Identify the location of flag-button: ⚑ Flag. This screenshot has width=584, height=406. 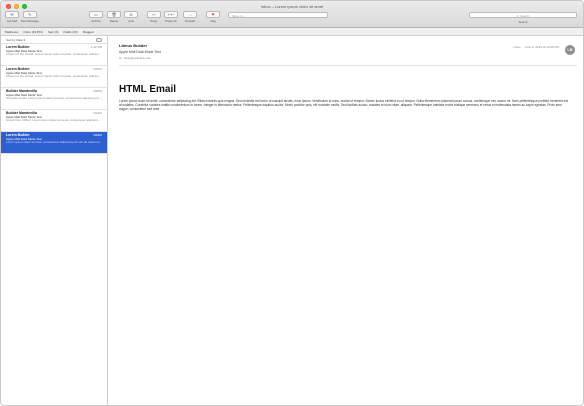
(213, 17).